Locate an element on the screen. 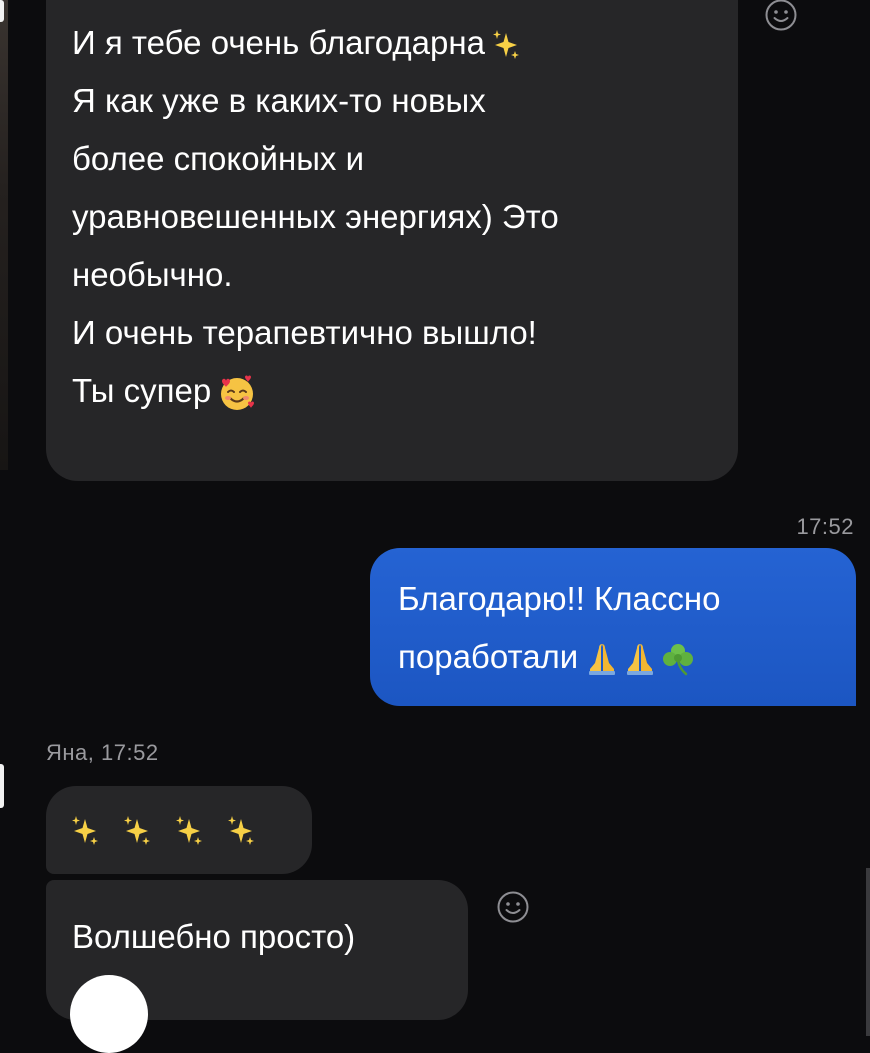 The width and height of the screenshot is (870, 1053). message-line: необычно. is located at coordinates (152, 274).